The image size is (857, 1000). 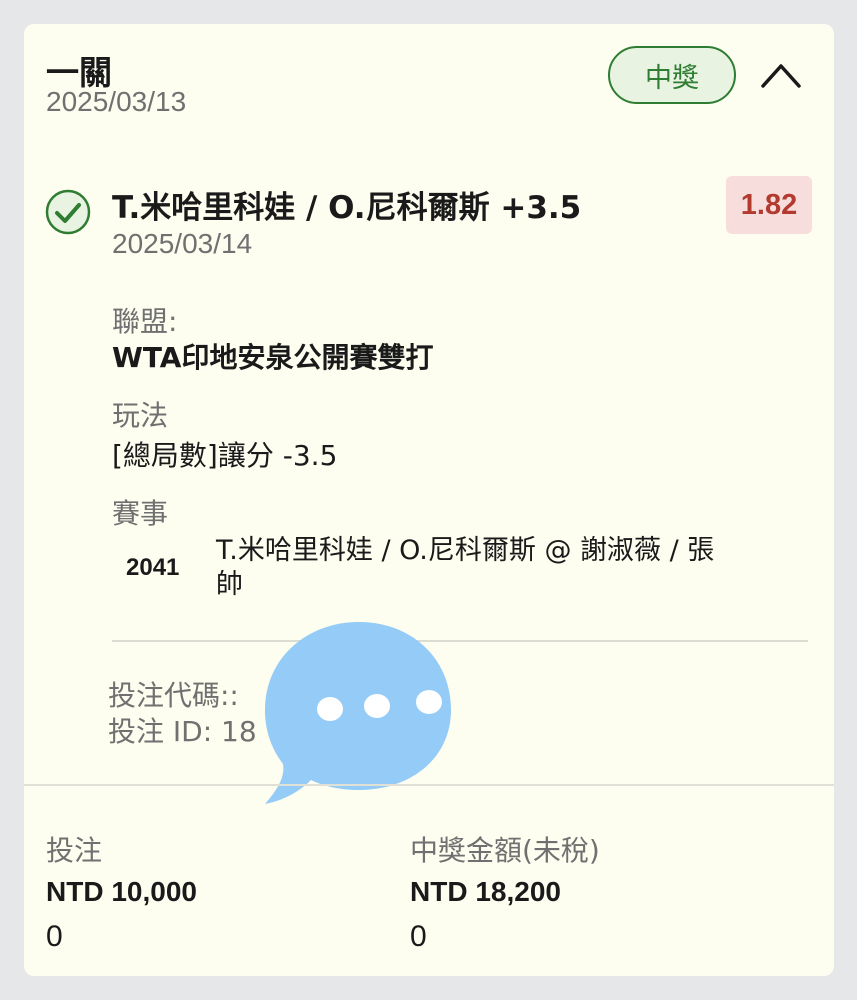 What do you see at coordinates (505, 850) in the screenshot?
I see `payout-label: 中獎金額(未稅)` at bounding box center [505, 850].